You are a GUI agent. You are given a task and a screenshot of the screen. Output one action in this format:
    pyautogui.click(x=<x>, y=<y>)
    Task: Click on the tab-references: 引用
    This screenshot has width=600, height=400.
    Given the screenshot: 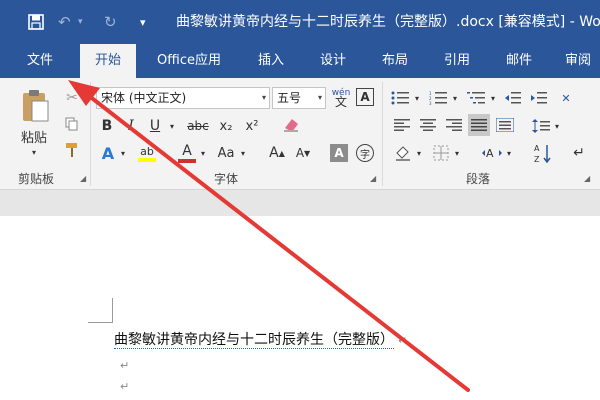 What is the action you would take?
    pyautogui.click(x=457, y=61)
    